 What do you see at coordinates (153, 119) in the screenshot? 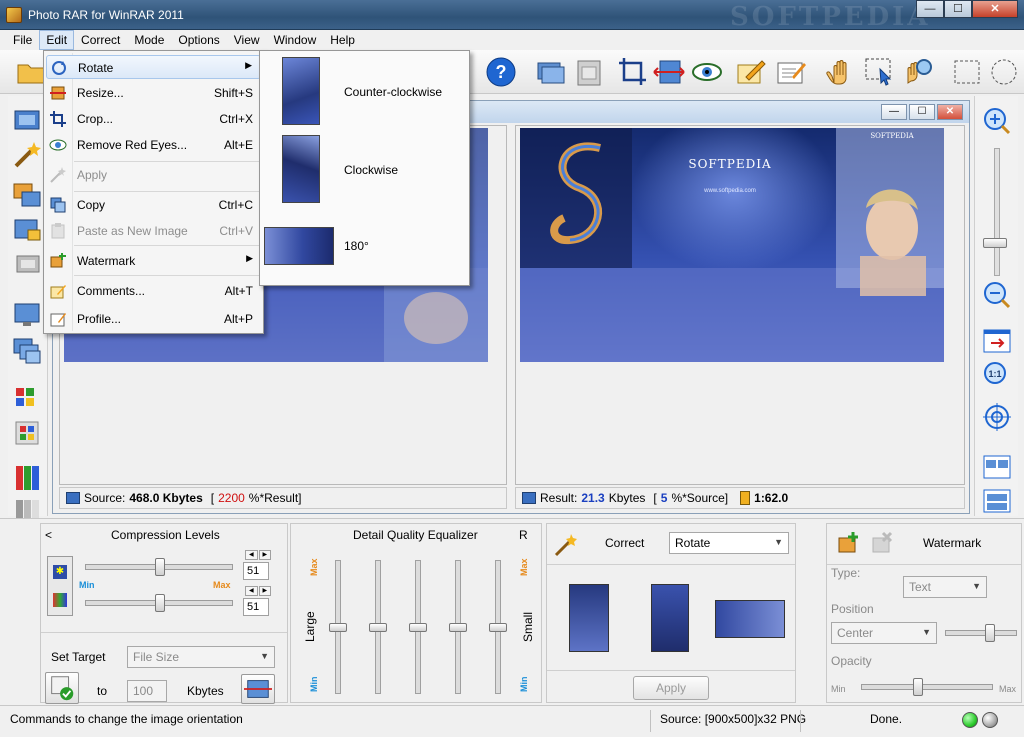
I see `menu-item-crop: Crop... Ctrl+X` at bounding box center [153, 119].